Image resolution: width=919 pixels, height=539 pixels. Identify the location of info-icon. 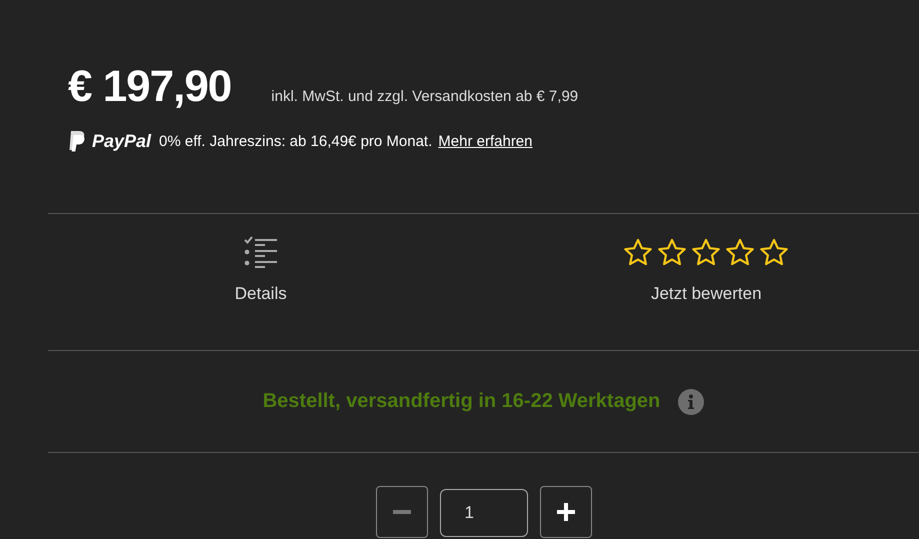
(691, 401).